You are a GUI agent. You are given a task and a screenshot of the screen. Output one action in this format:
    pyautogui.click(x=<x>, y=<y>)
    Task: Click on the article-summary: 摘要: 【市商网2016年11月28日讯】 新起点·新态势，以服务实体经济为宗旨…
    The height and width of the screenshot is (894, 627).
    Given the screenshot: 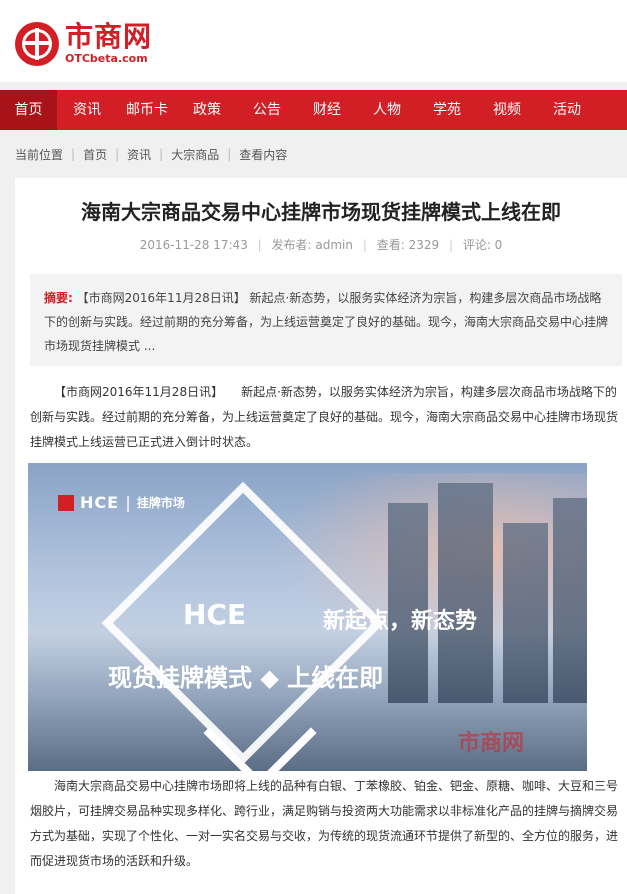 What is the action you would take?
    pyautogui.click(x=326, y=320)
    